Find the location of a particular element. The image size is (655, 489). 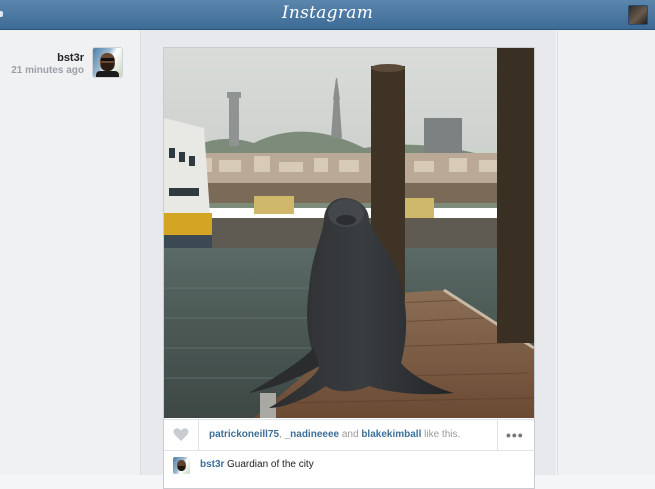

caption-author-avatar is located at coordinates (181, 465).